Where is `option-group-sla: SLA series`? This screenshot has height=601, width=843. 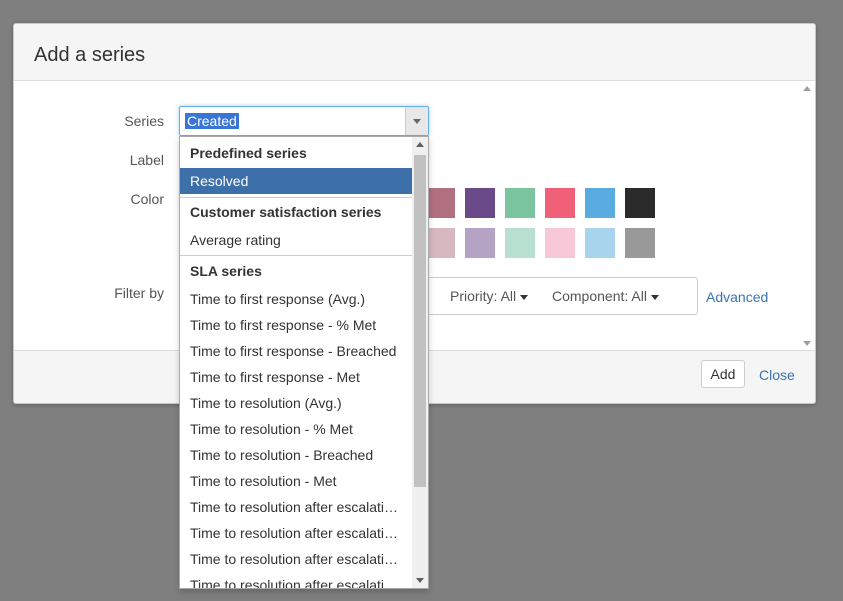
option-group-sla: SLA series is located at coordinates (226, 271).